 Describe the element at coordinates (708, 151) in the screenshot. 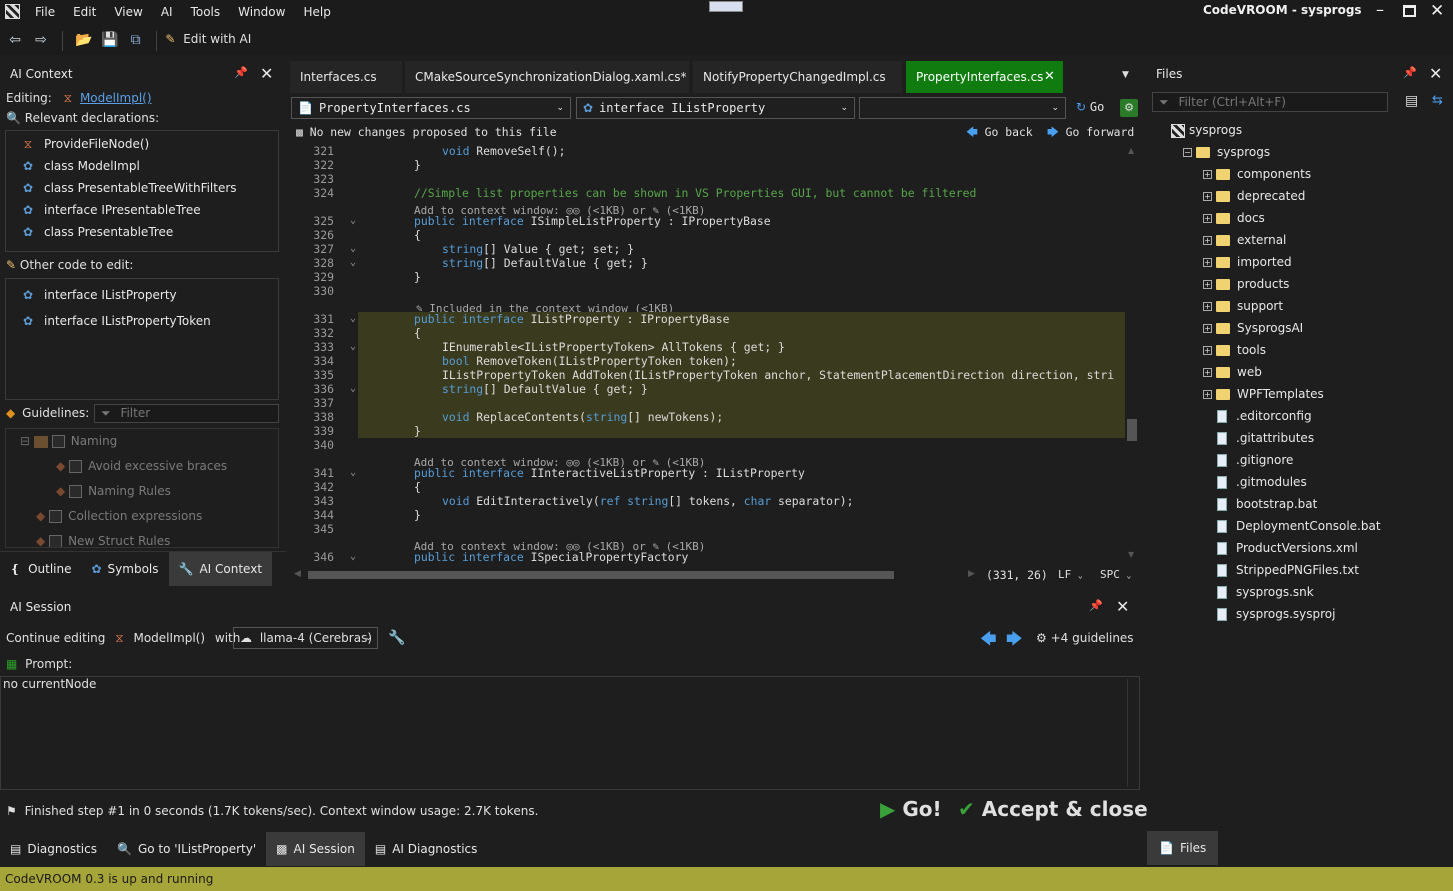

I see `code-line: 321 void RemoveSelf();` at that location.